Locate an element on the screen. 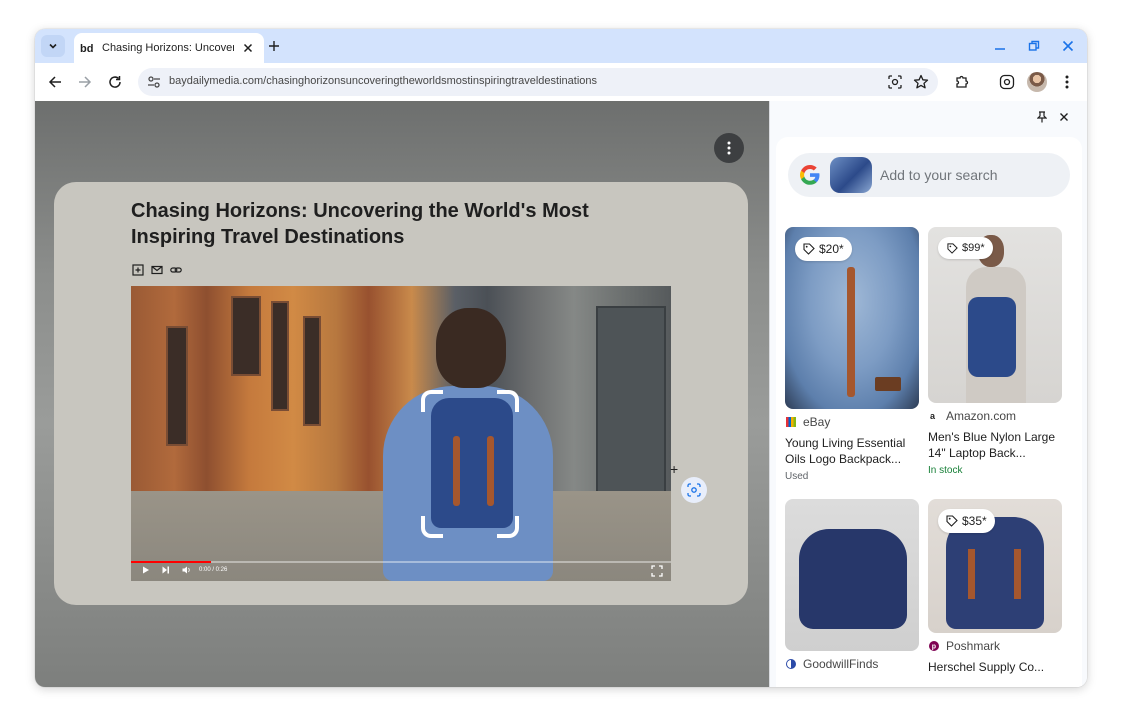 This screenshot has width=1124, height=716. video-controls: 0:00 / 0:26 is located at coordinates (401, 570).